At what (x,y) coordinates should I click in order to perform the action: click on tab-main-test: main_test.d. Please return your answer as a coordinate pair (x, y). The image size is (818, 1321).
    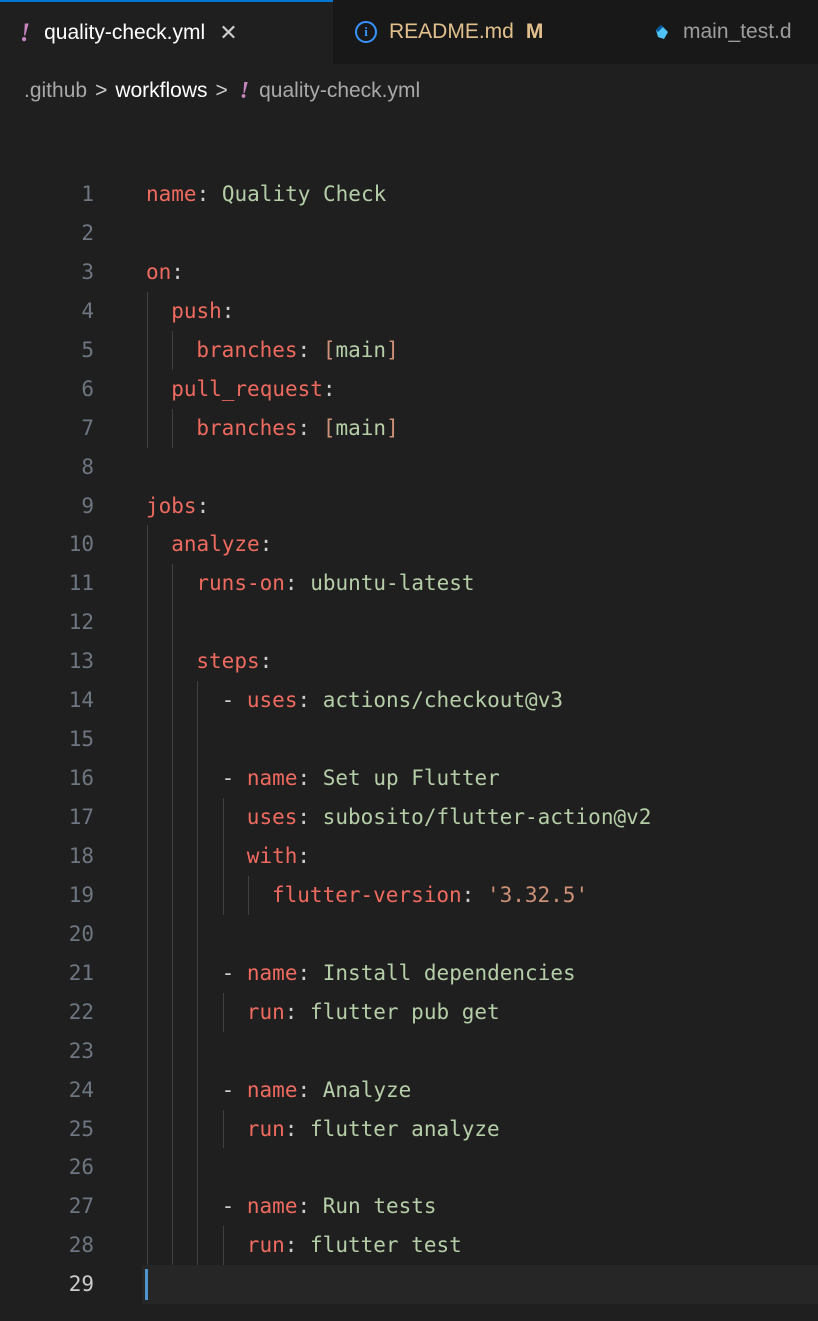
    Looking at the image, I should click on (720, 32).